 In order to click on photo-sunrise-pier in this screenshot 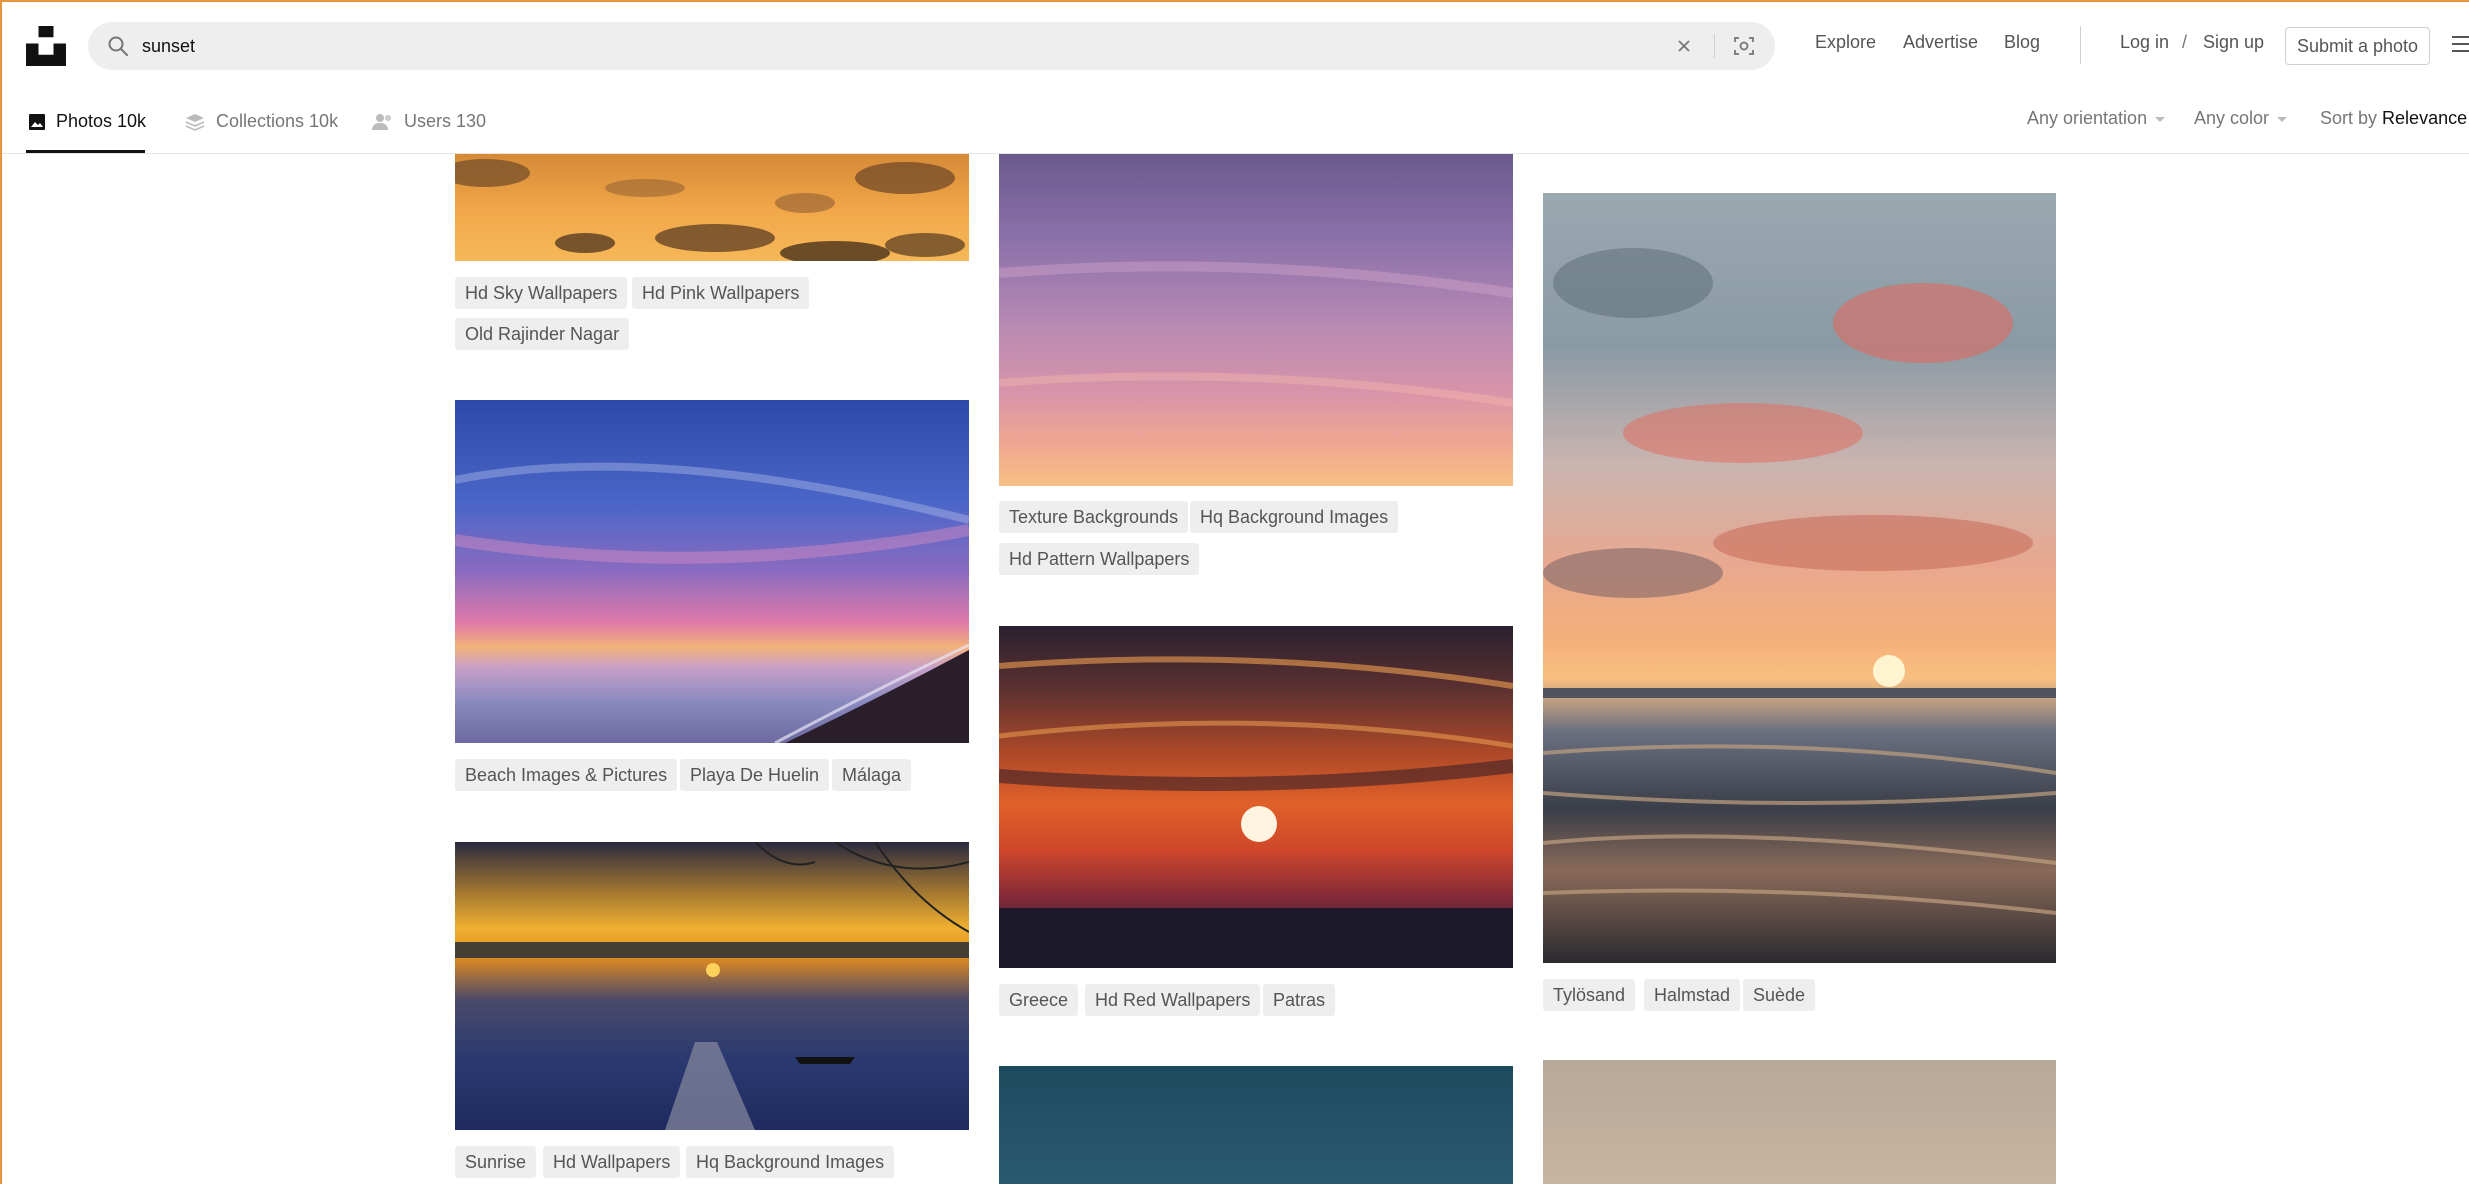, I will do `click(712, 986)`.